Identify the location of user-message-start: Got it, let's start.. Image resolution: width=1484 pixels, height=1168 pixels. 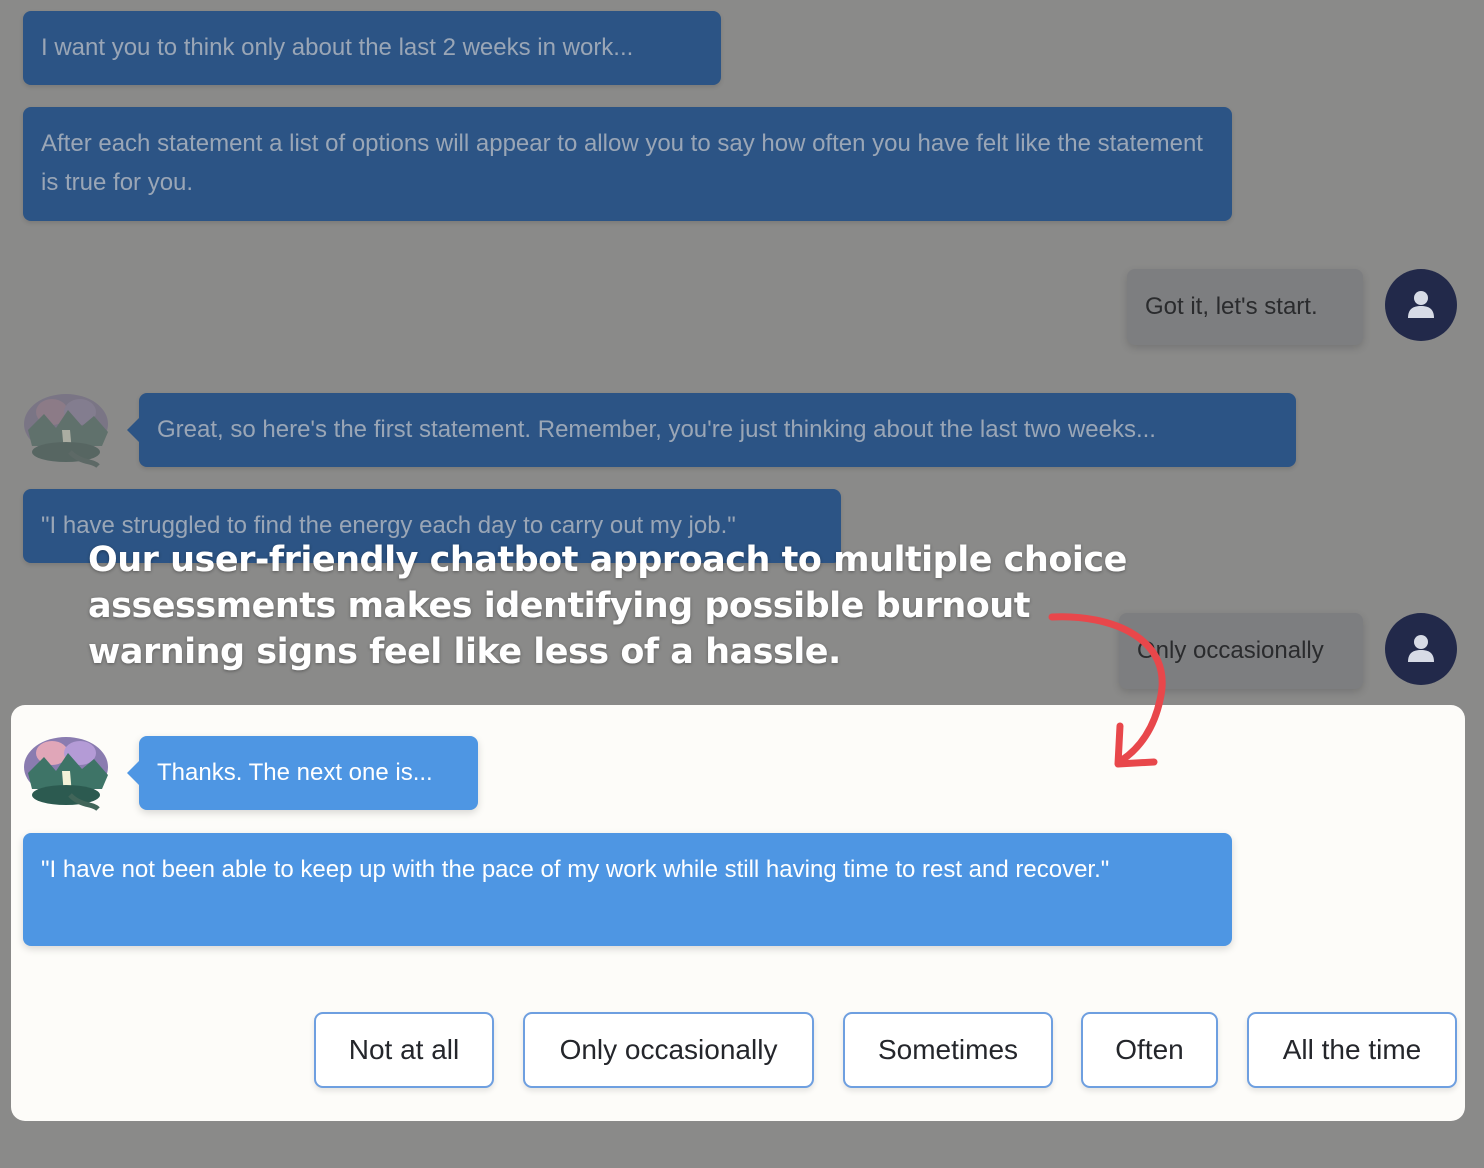
(1245, 307).